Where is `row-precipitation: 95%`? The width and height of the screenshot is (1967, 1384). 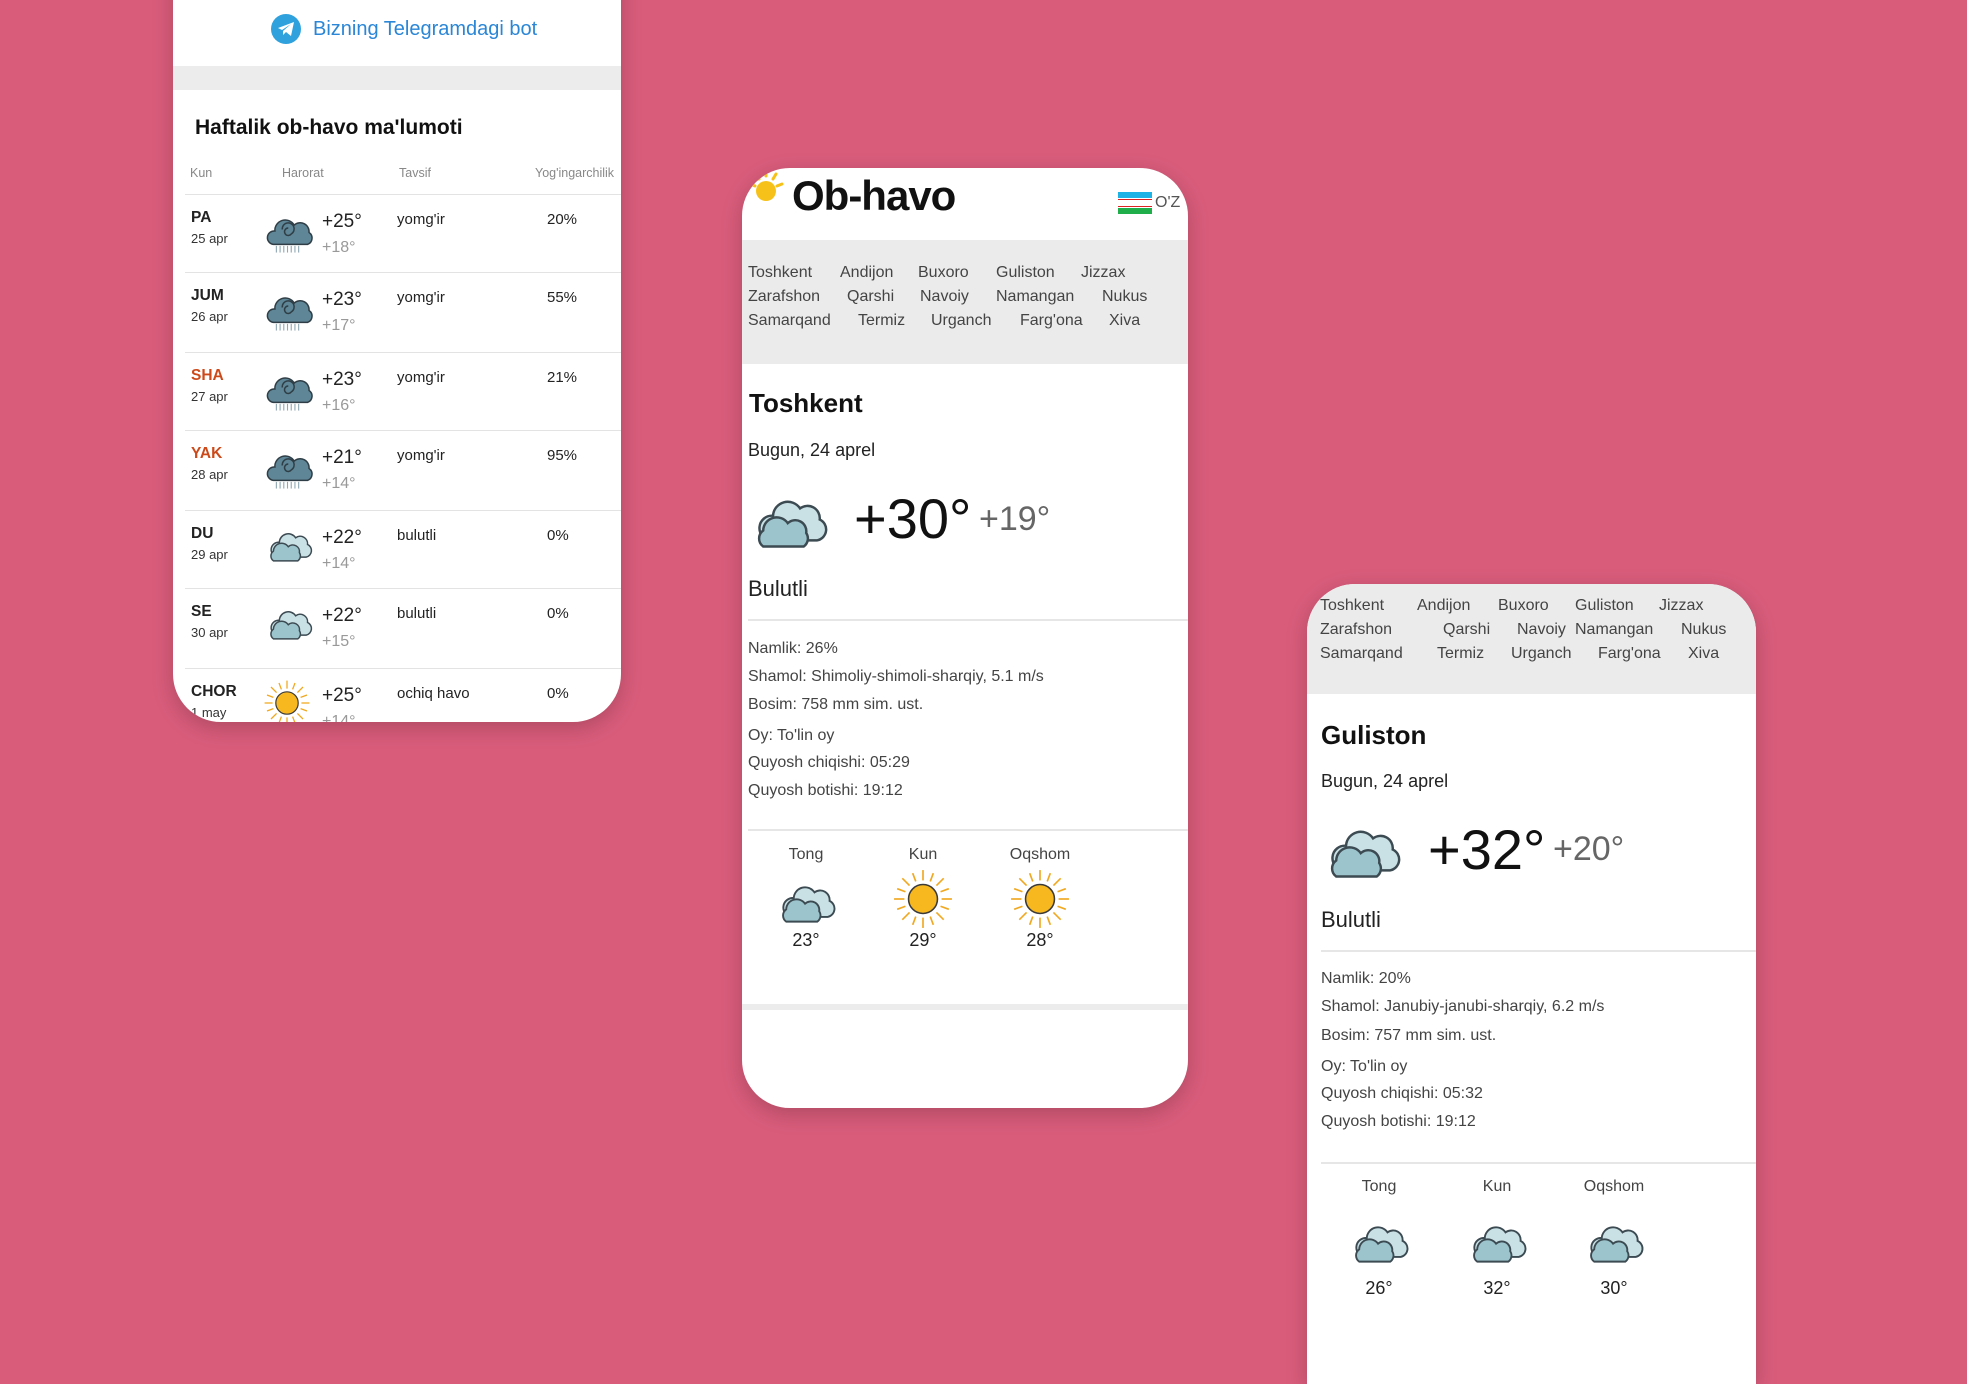
row-precipitation: 95% is located at coordinates (562, 455).